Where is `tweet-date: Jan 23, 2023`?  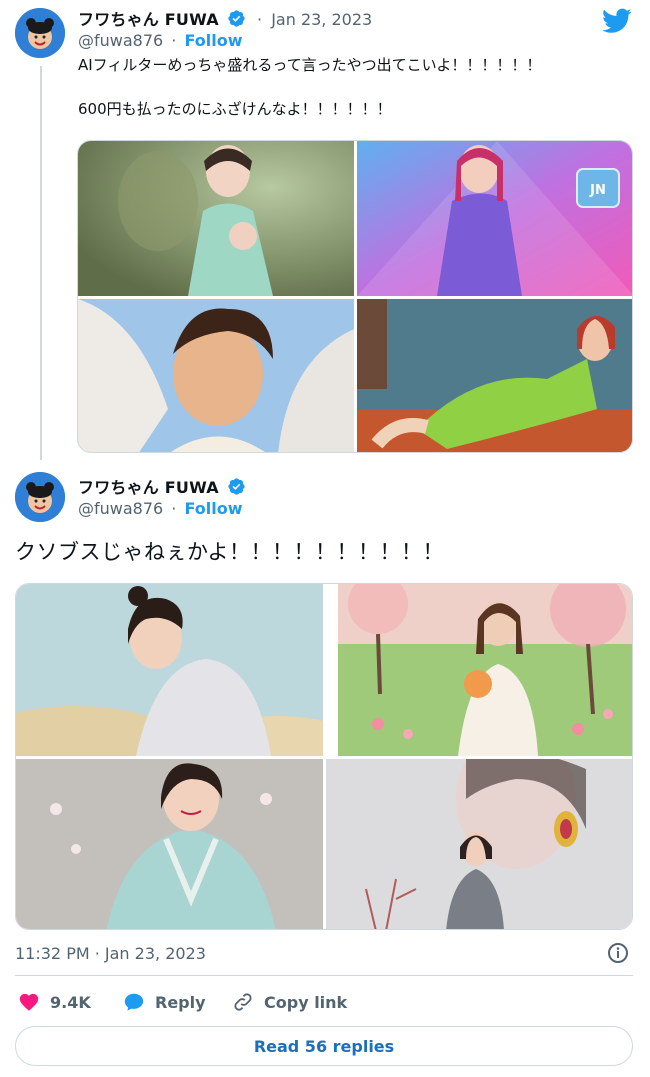
tweet-date: Jan 23, 2023 is located at coordinates (321, 19).